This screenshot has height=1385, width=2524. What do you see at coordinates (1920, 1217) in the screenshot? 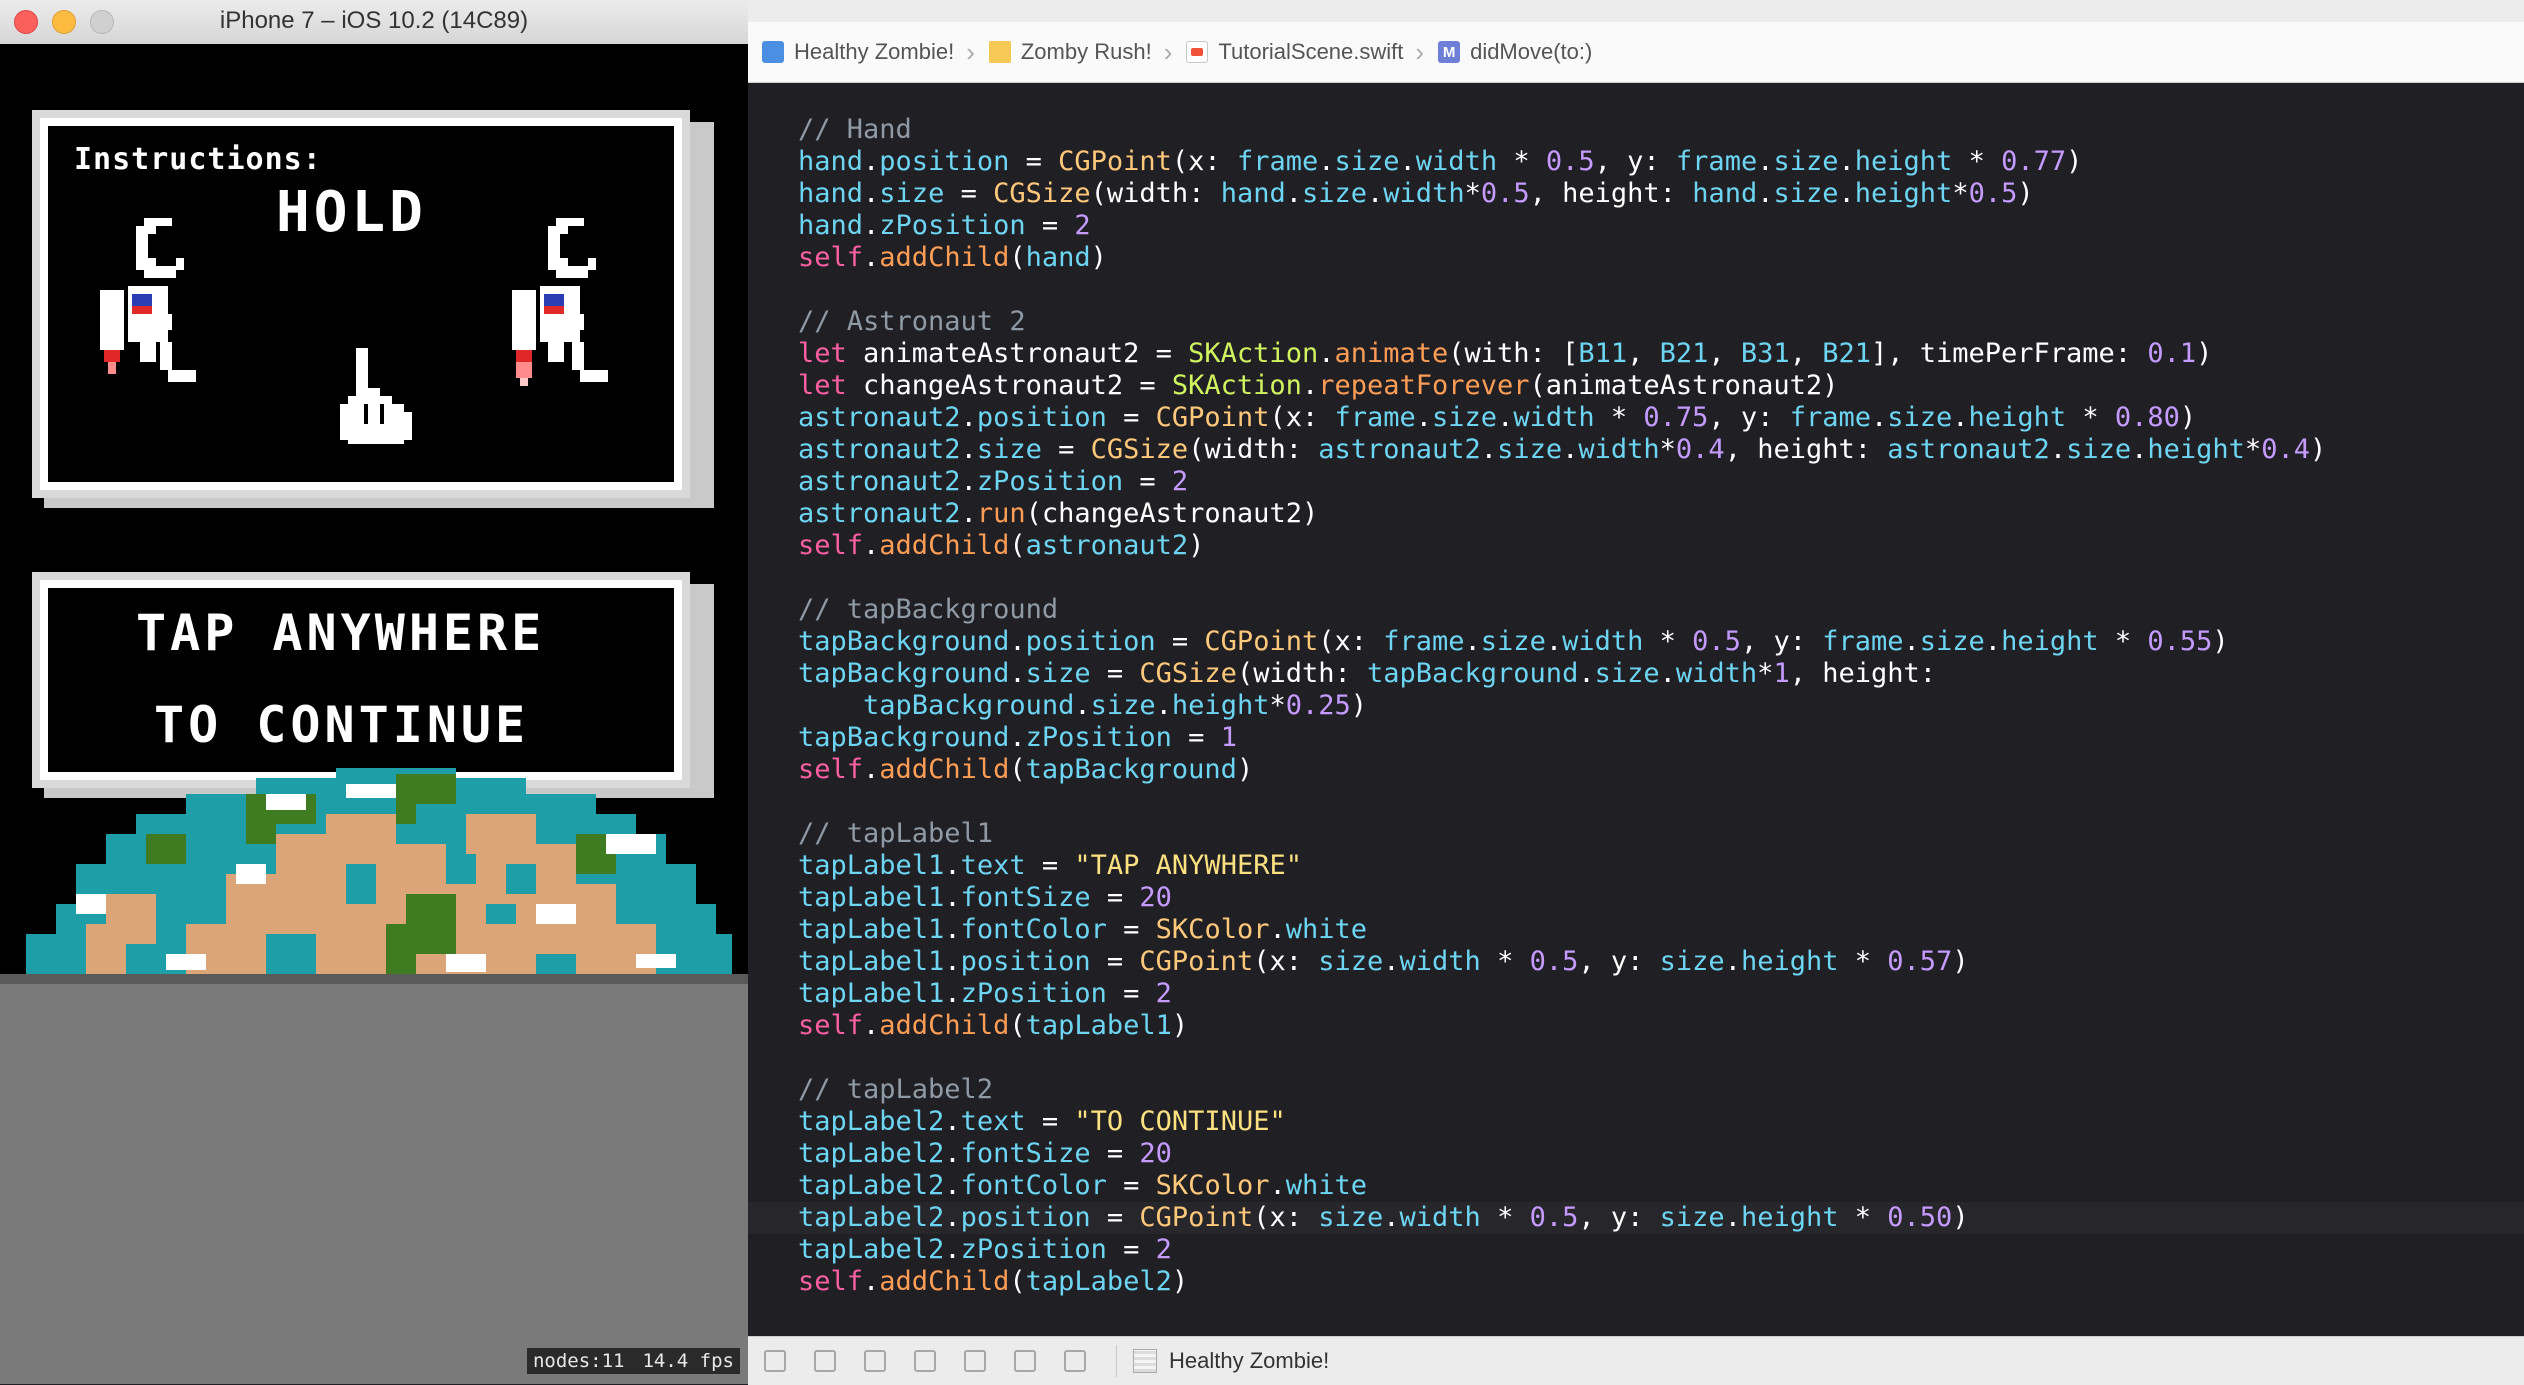
I see `code-token-num: 0.50` at bounding box center [1920, 1217].